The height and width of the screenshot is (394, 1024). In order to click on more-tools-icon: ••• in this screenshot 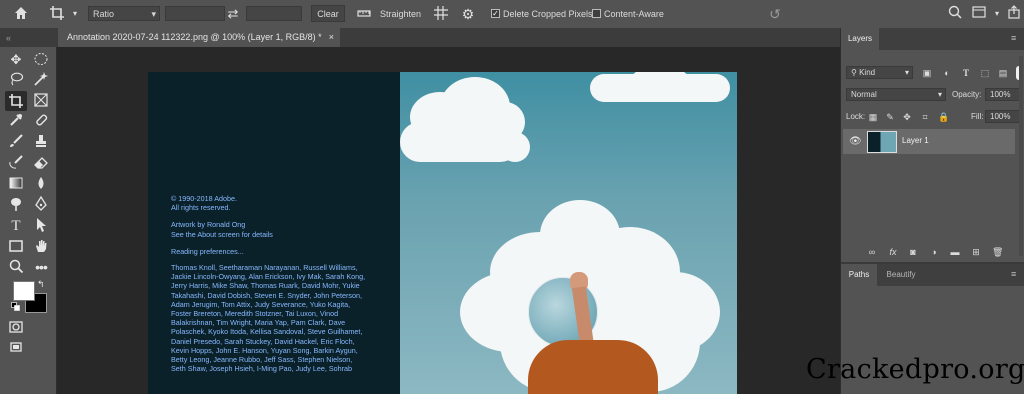, I will do `click(41, 267)`.